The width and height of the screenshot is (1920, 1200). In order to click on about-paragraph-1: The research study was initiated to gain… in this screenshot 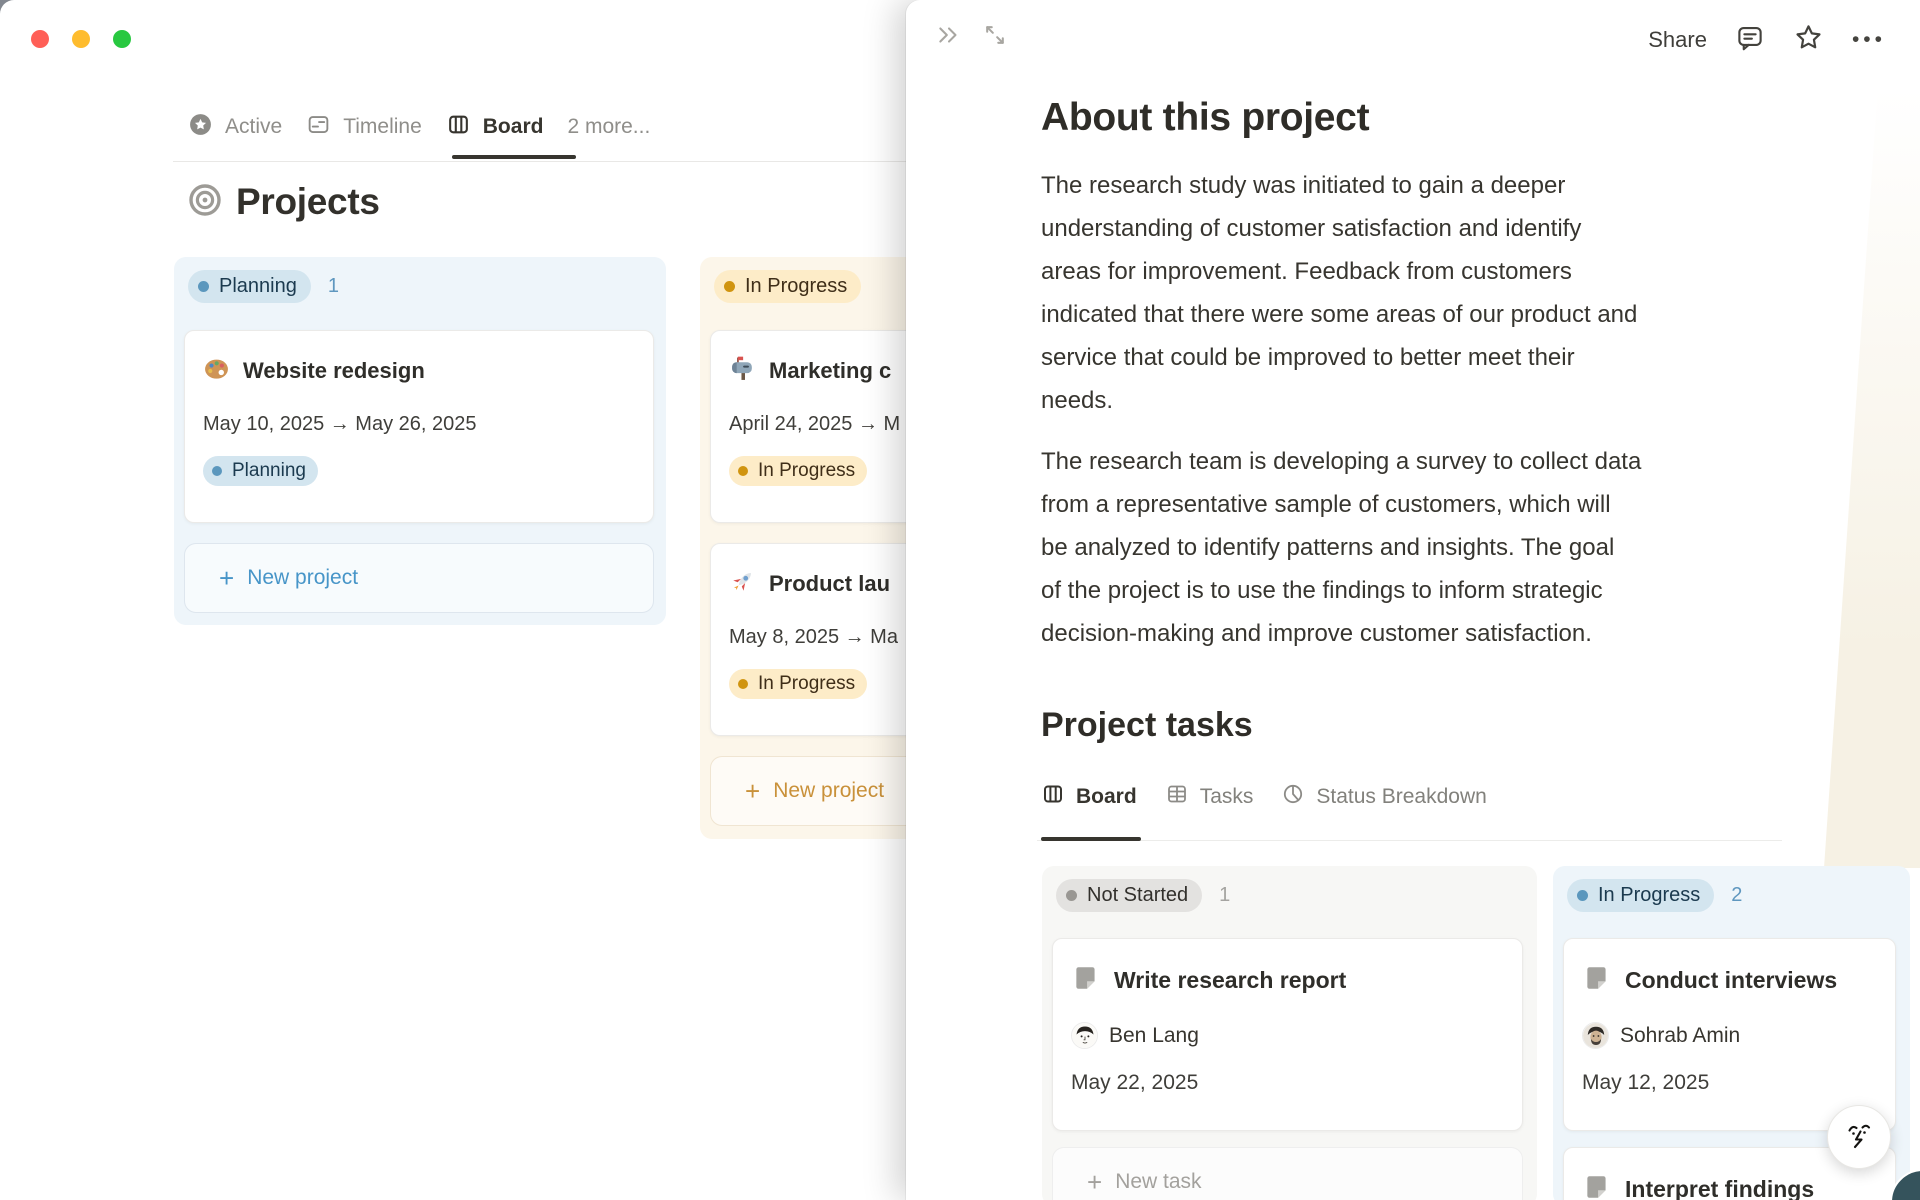, I will do `click(1339, 293)`.